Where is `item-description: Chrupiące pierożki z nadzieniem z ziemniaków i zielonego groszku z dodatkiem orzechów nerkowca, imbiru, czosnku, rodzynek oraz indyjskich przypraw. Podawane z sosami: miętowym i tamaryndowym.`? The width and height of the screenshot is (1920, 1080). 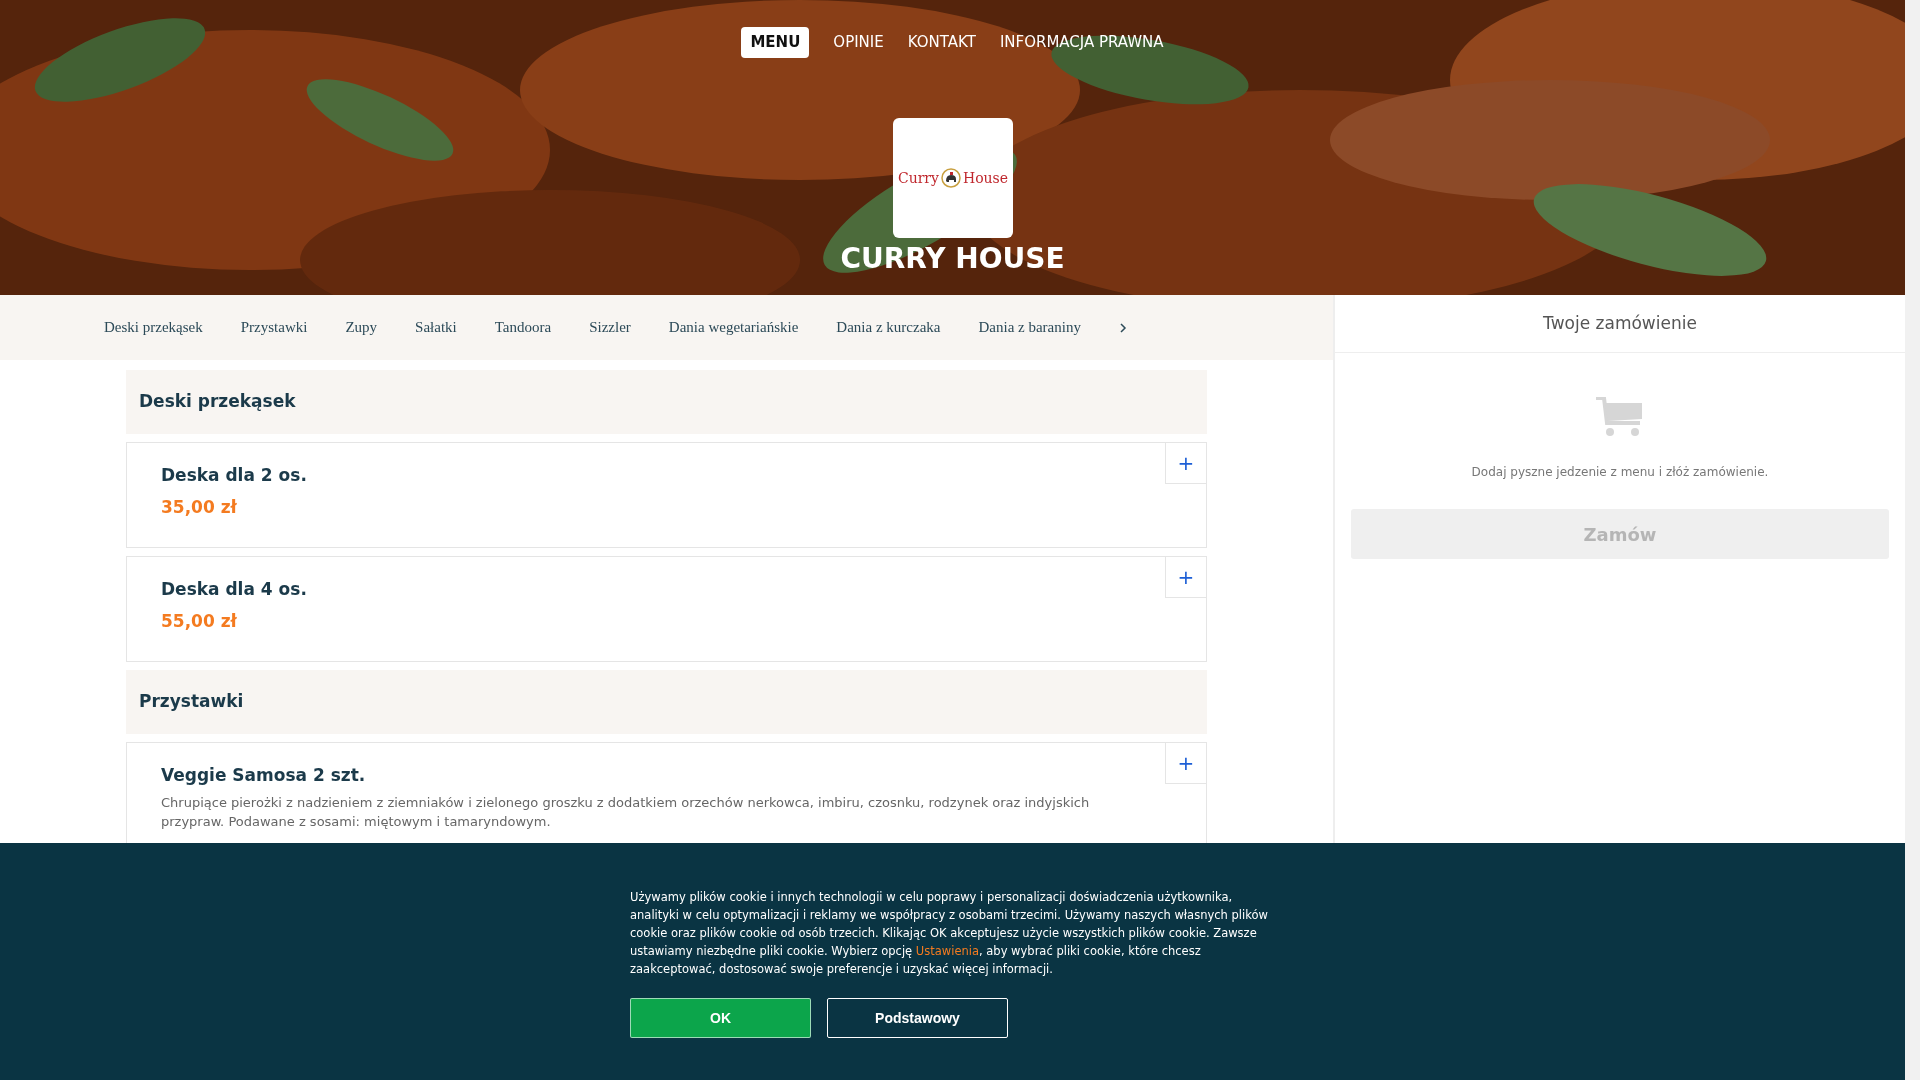 item-description: Chrupiące pierożki z nadzieniem z ziemniaków i zielonego groszku z dodatkiem orzechów nerkowca, imbiru, czosnku, rodzynek oraz indyjskich przypraw. Podawane z sosami: miętowym i tamaryndowym. is located at coordinates (626, 812).